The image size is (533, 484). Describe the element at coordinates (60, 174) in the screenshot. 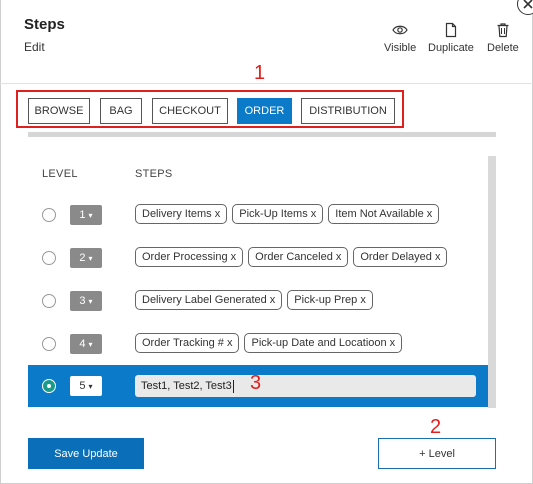

I see `column-header-level: LEVEL` at that location.